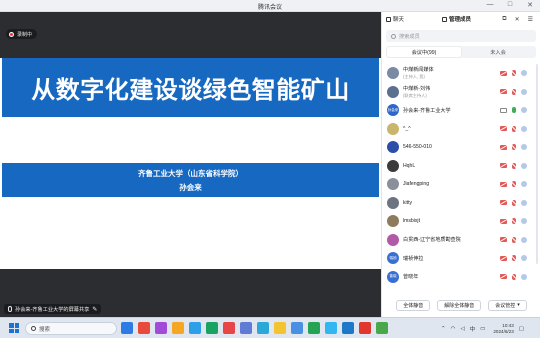 The width and height of the screenshot is (540, 338). What do you see at coordinates (498, 52) in the screenshot?
I see `segment-not-joined: 未入会` at bounding box center [498, 52].